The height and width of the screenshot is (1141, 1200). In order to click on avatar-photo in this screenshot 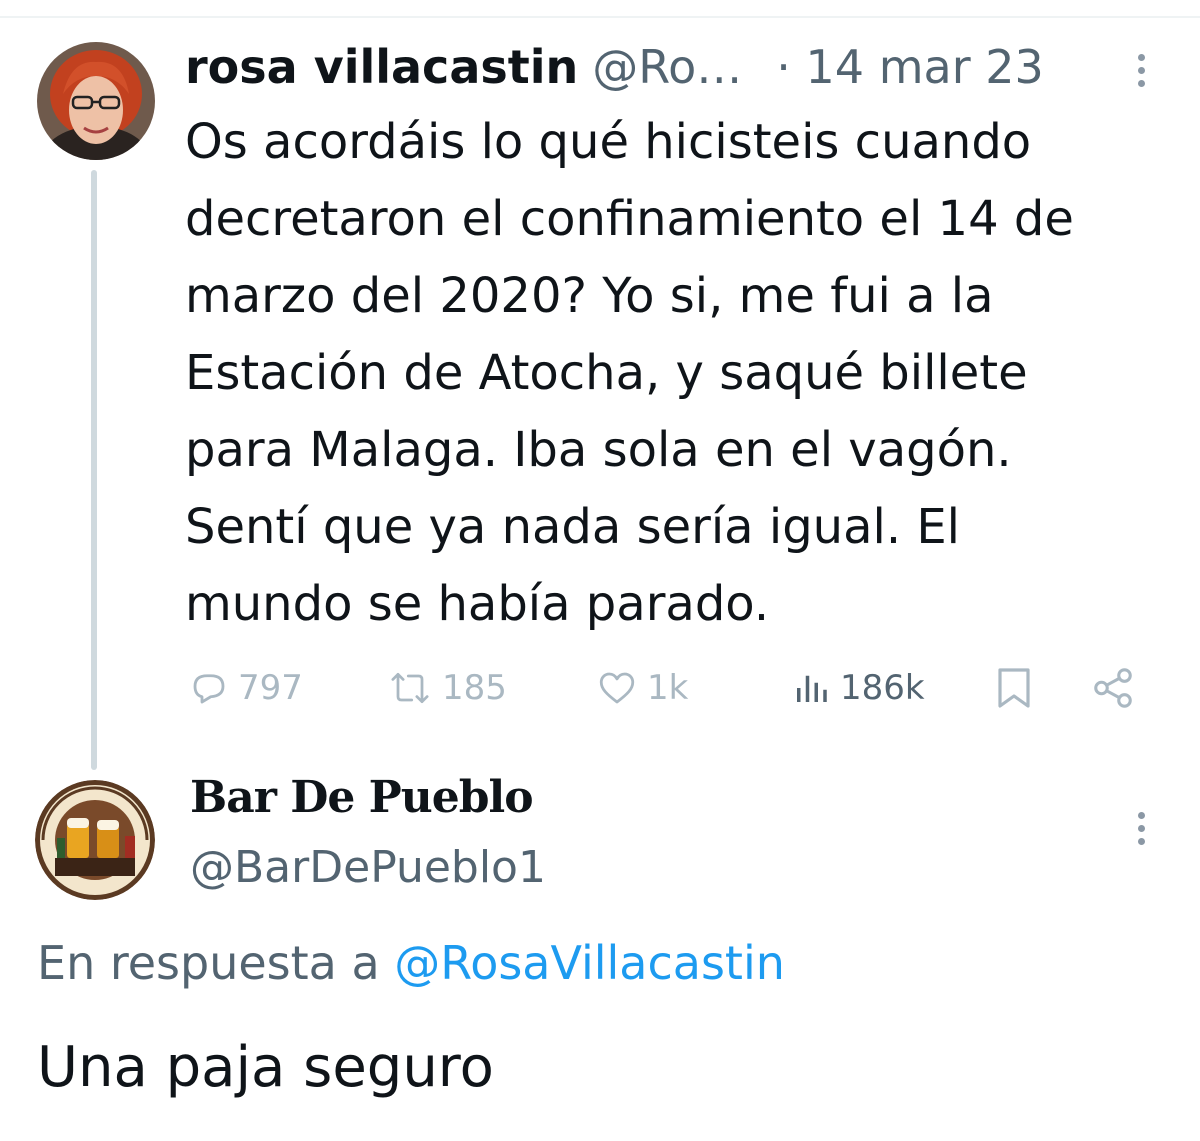, I will do `click(96, 101)`.